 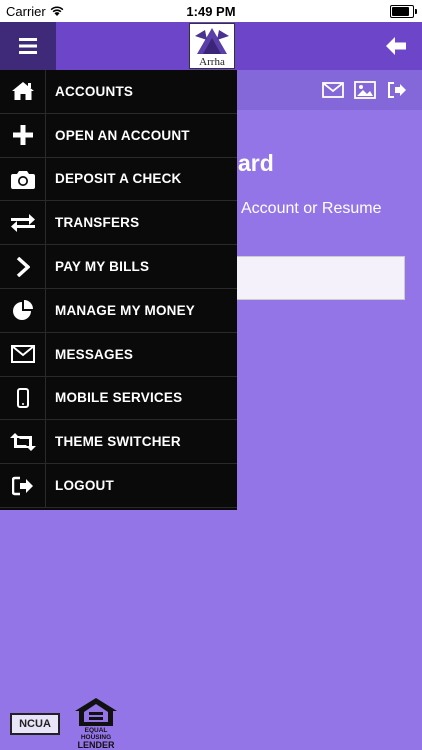 What do you see at coordinates (22, 91) in the screenshot?
I see `home-icon` at bounding box center [22, 91].